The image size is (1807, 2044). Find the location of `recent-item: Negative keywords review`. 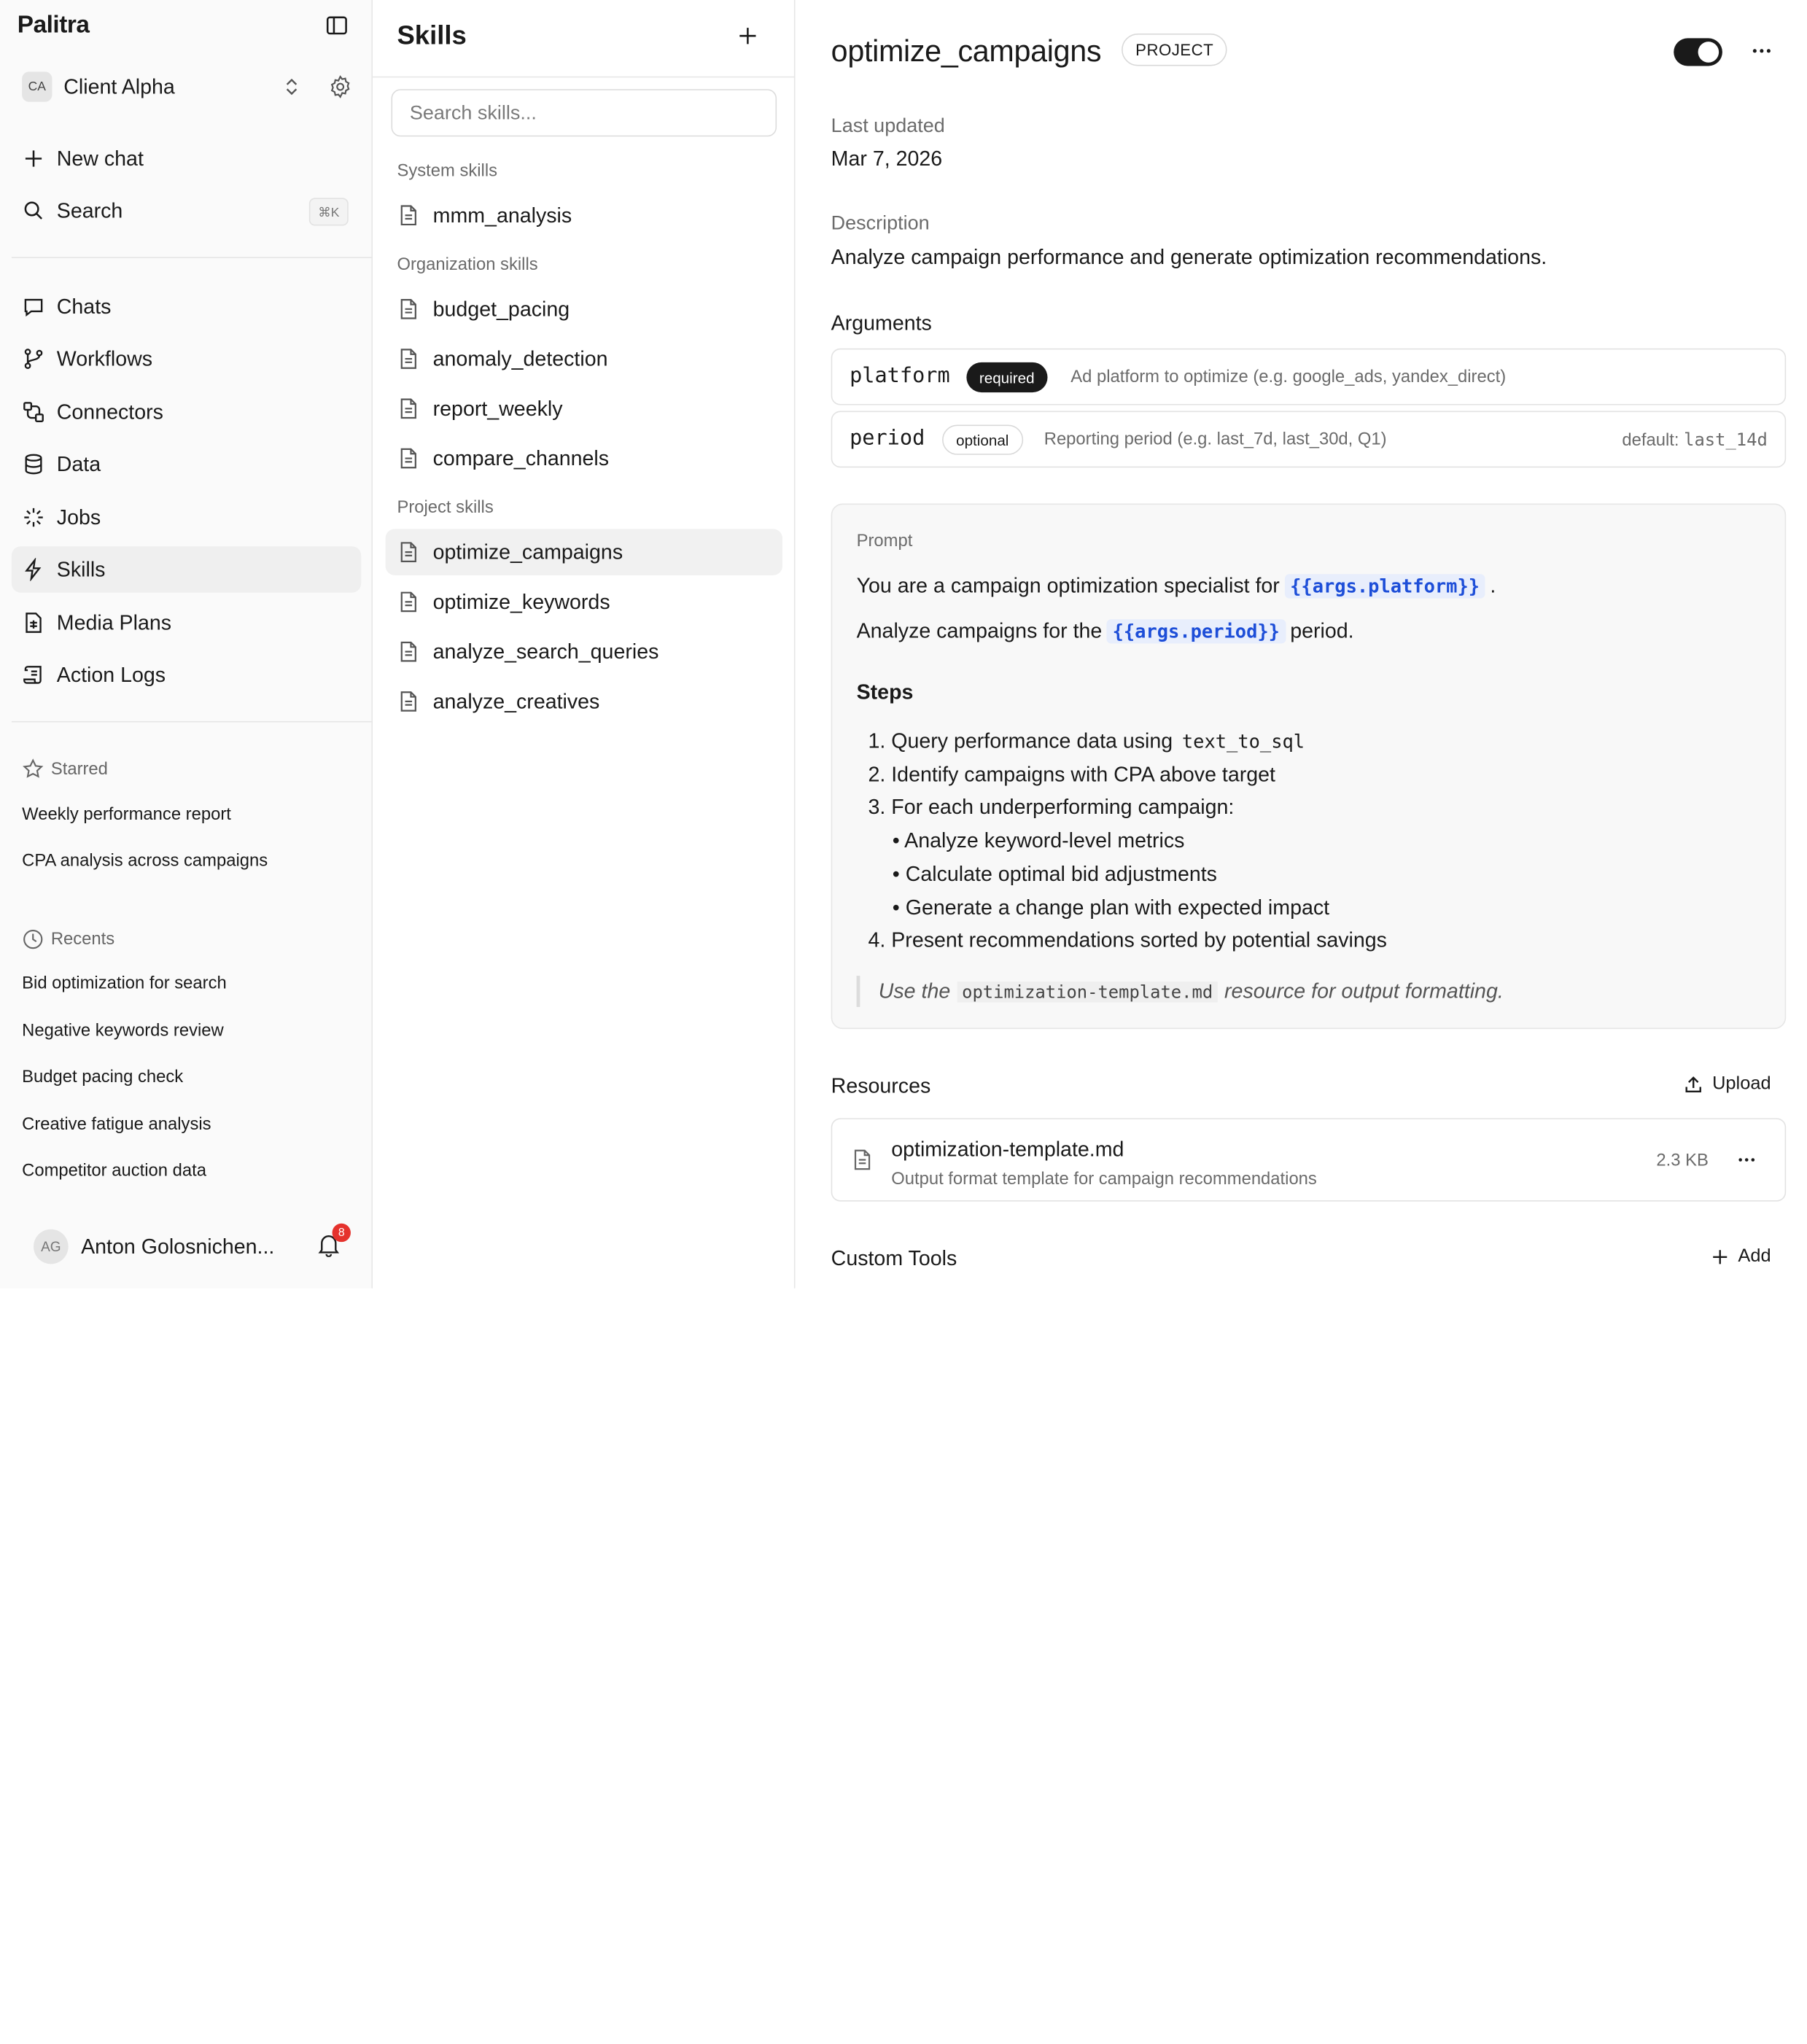

recent-item: Negative keywords review is located at coordinates (123, 1031).